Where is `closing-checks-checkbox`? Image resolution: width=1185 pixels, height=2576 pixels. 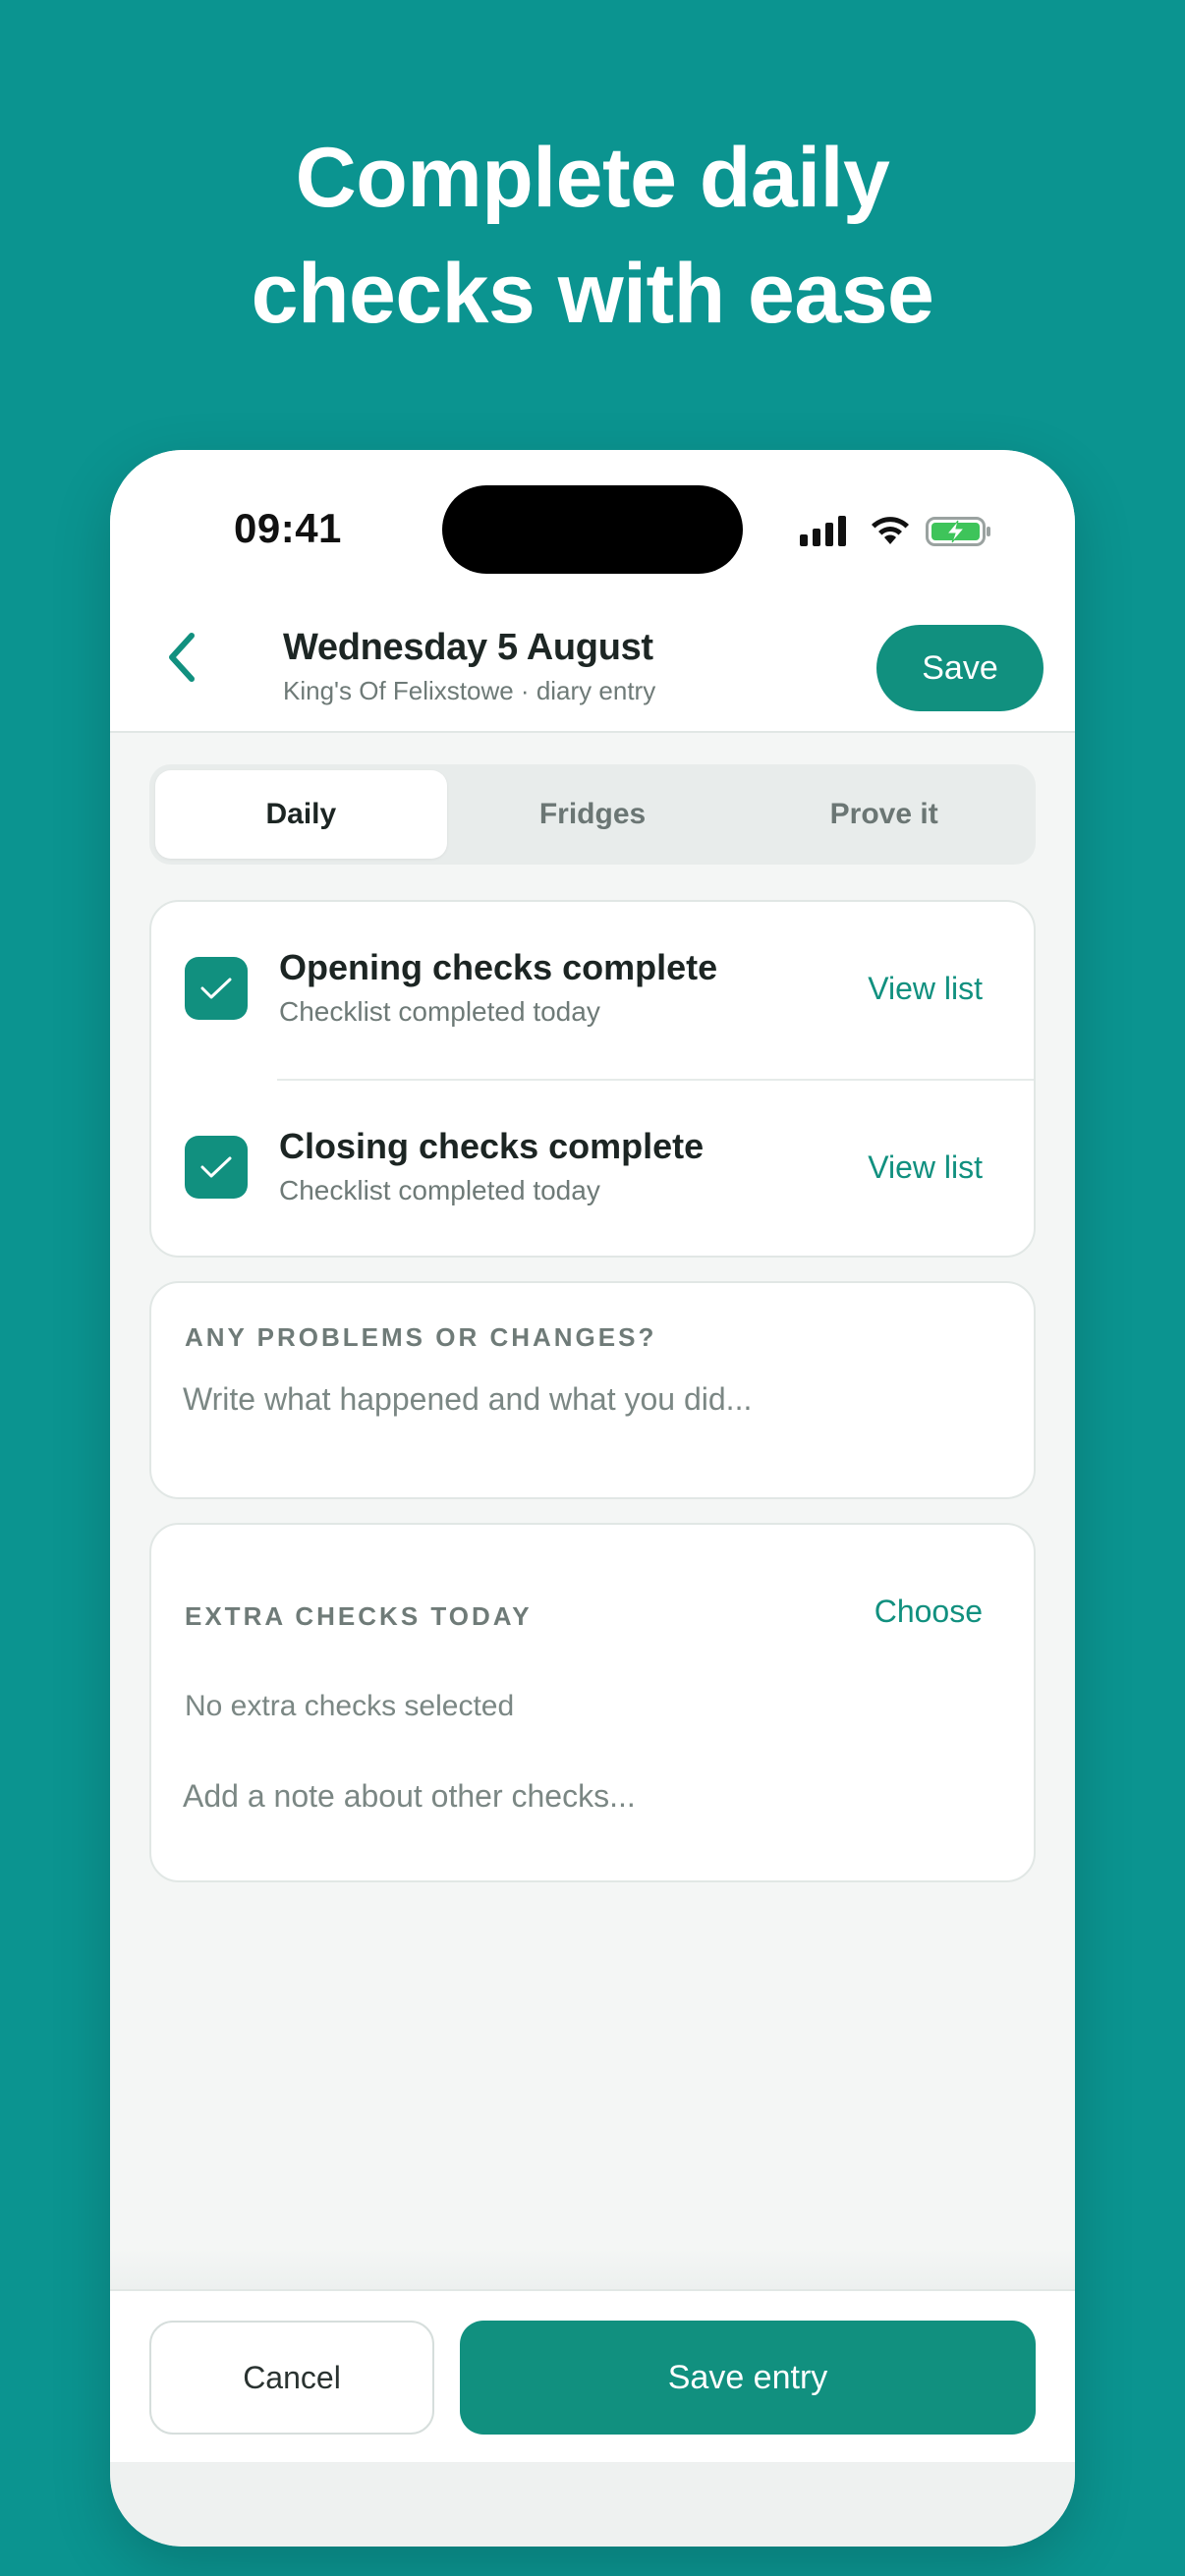
closing-checks-checkbox is located at coordinates (216, 1167).